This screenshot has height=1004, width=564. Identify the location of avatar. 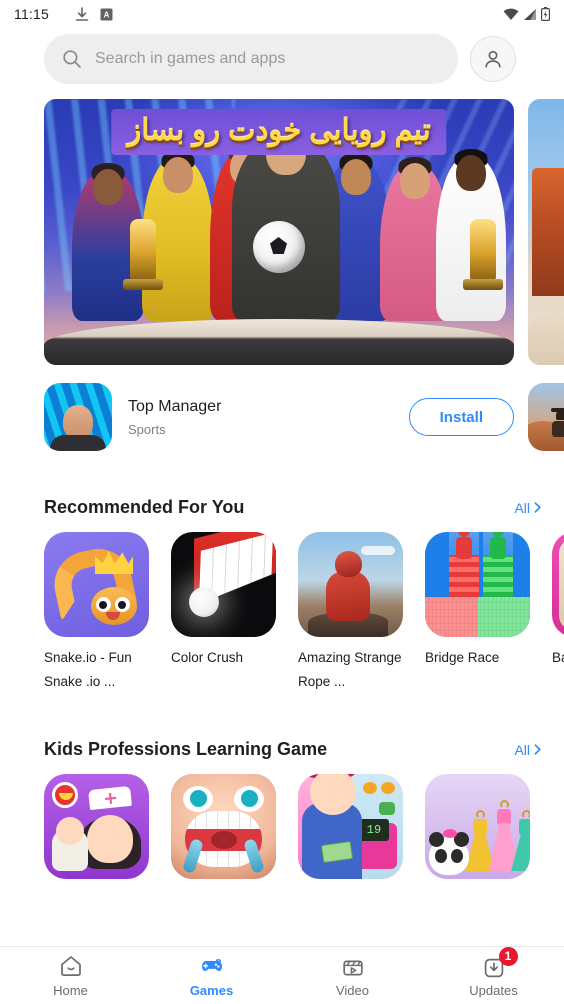
(493, 59).